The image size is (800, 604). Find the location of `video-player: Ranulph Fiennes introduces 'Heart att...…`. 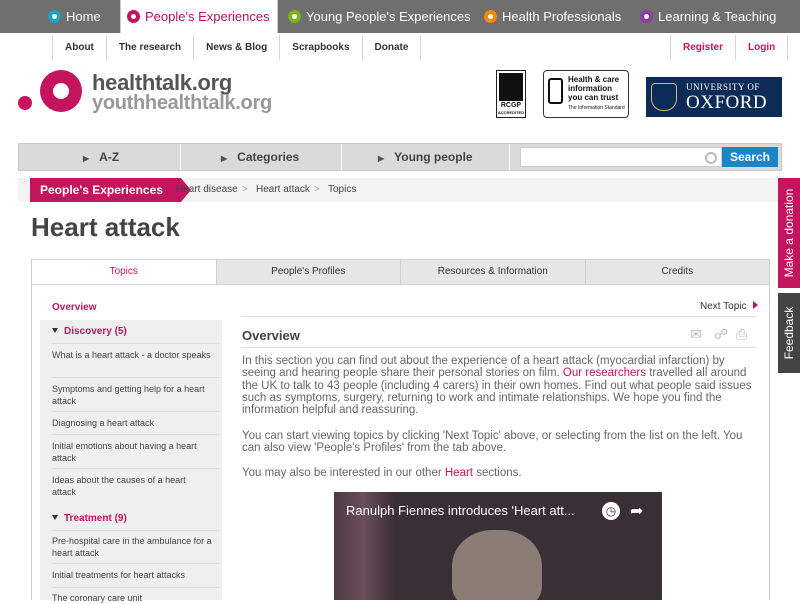

video-player: Ranulph Fiennes introduces 'Heart att...… is located at coordinates (498, 546).